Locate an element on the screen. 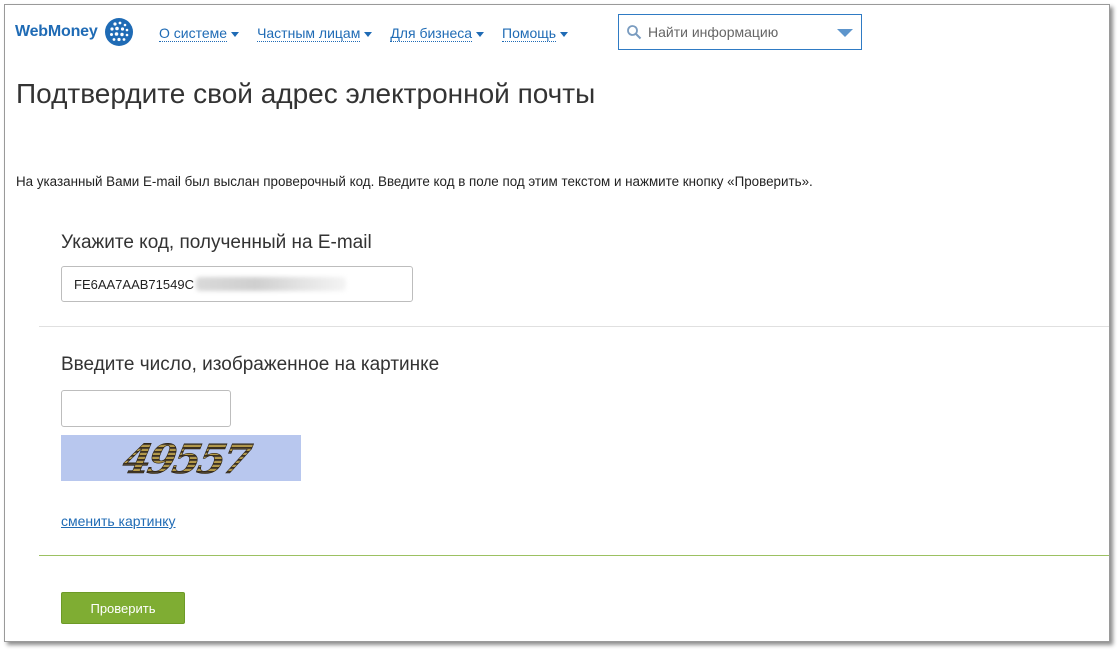 This screenshot has width=1119, height=650. nav-about-system: О системе is located at coordinates (199, 33).